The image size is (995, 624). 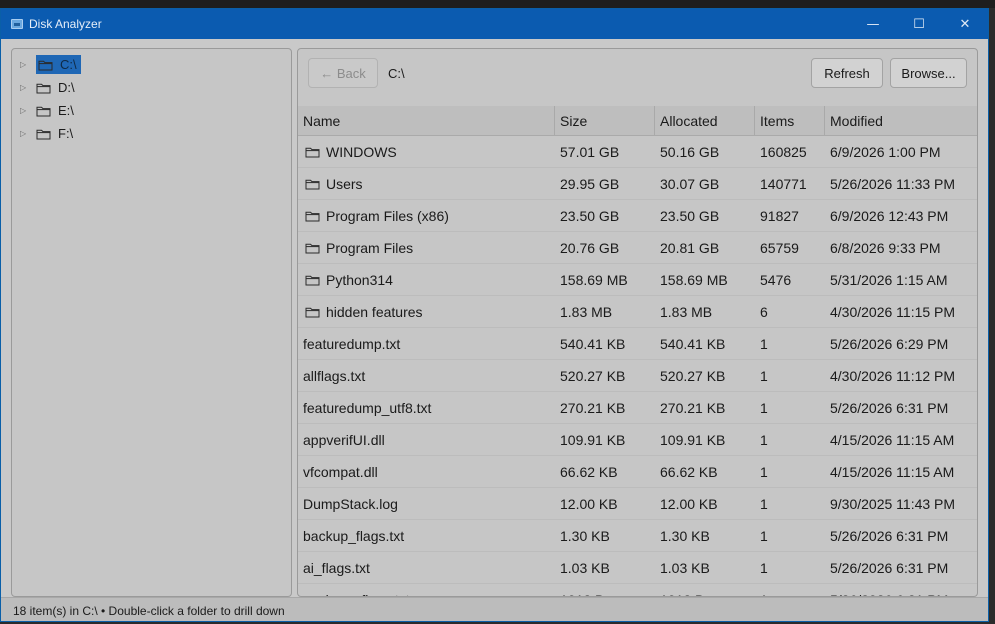 What do you see at coordinates (783, 183) in the screenshot?
I see `cell-text: 140771` at bounding box center [783, 183].